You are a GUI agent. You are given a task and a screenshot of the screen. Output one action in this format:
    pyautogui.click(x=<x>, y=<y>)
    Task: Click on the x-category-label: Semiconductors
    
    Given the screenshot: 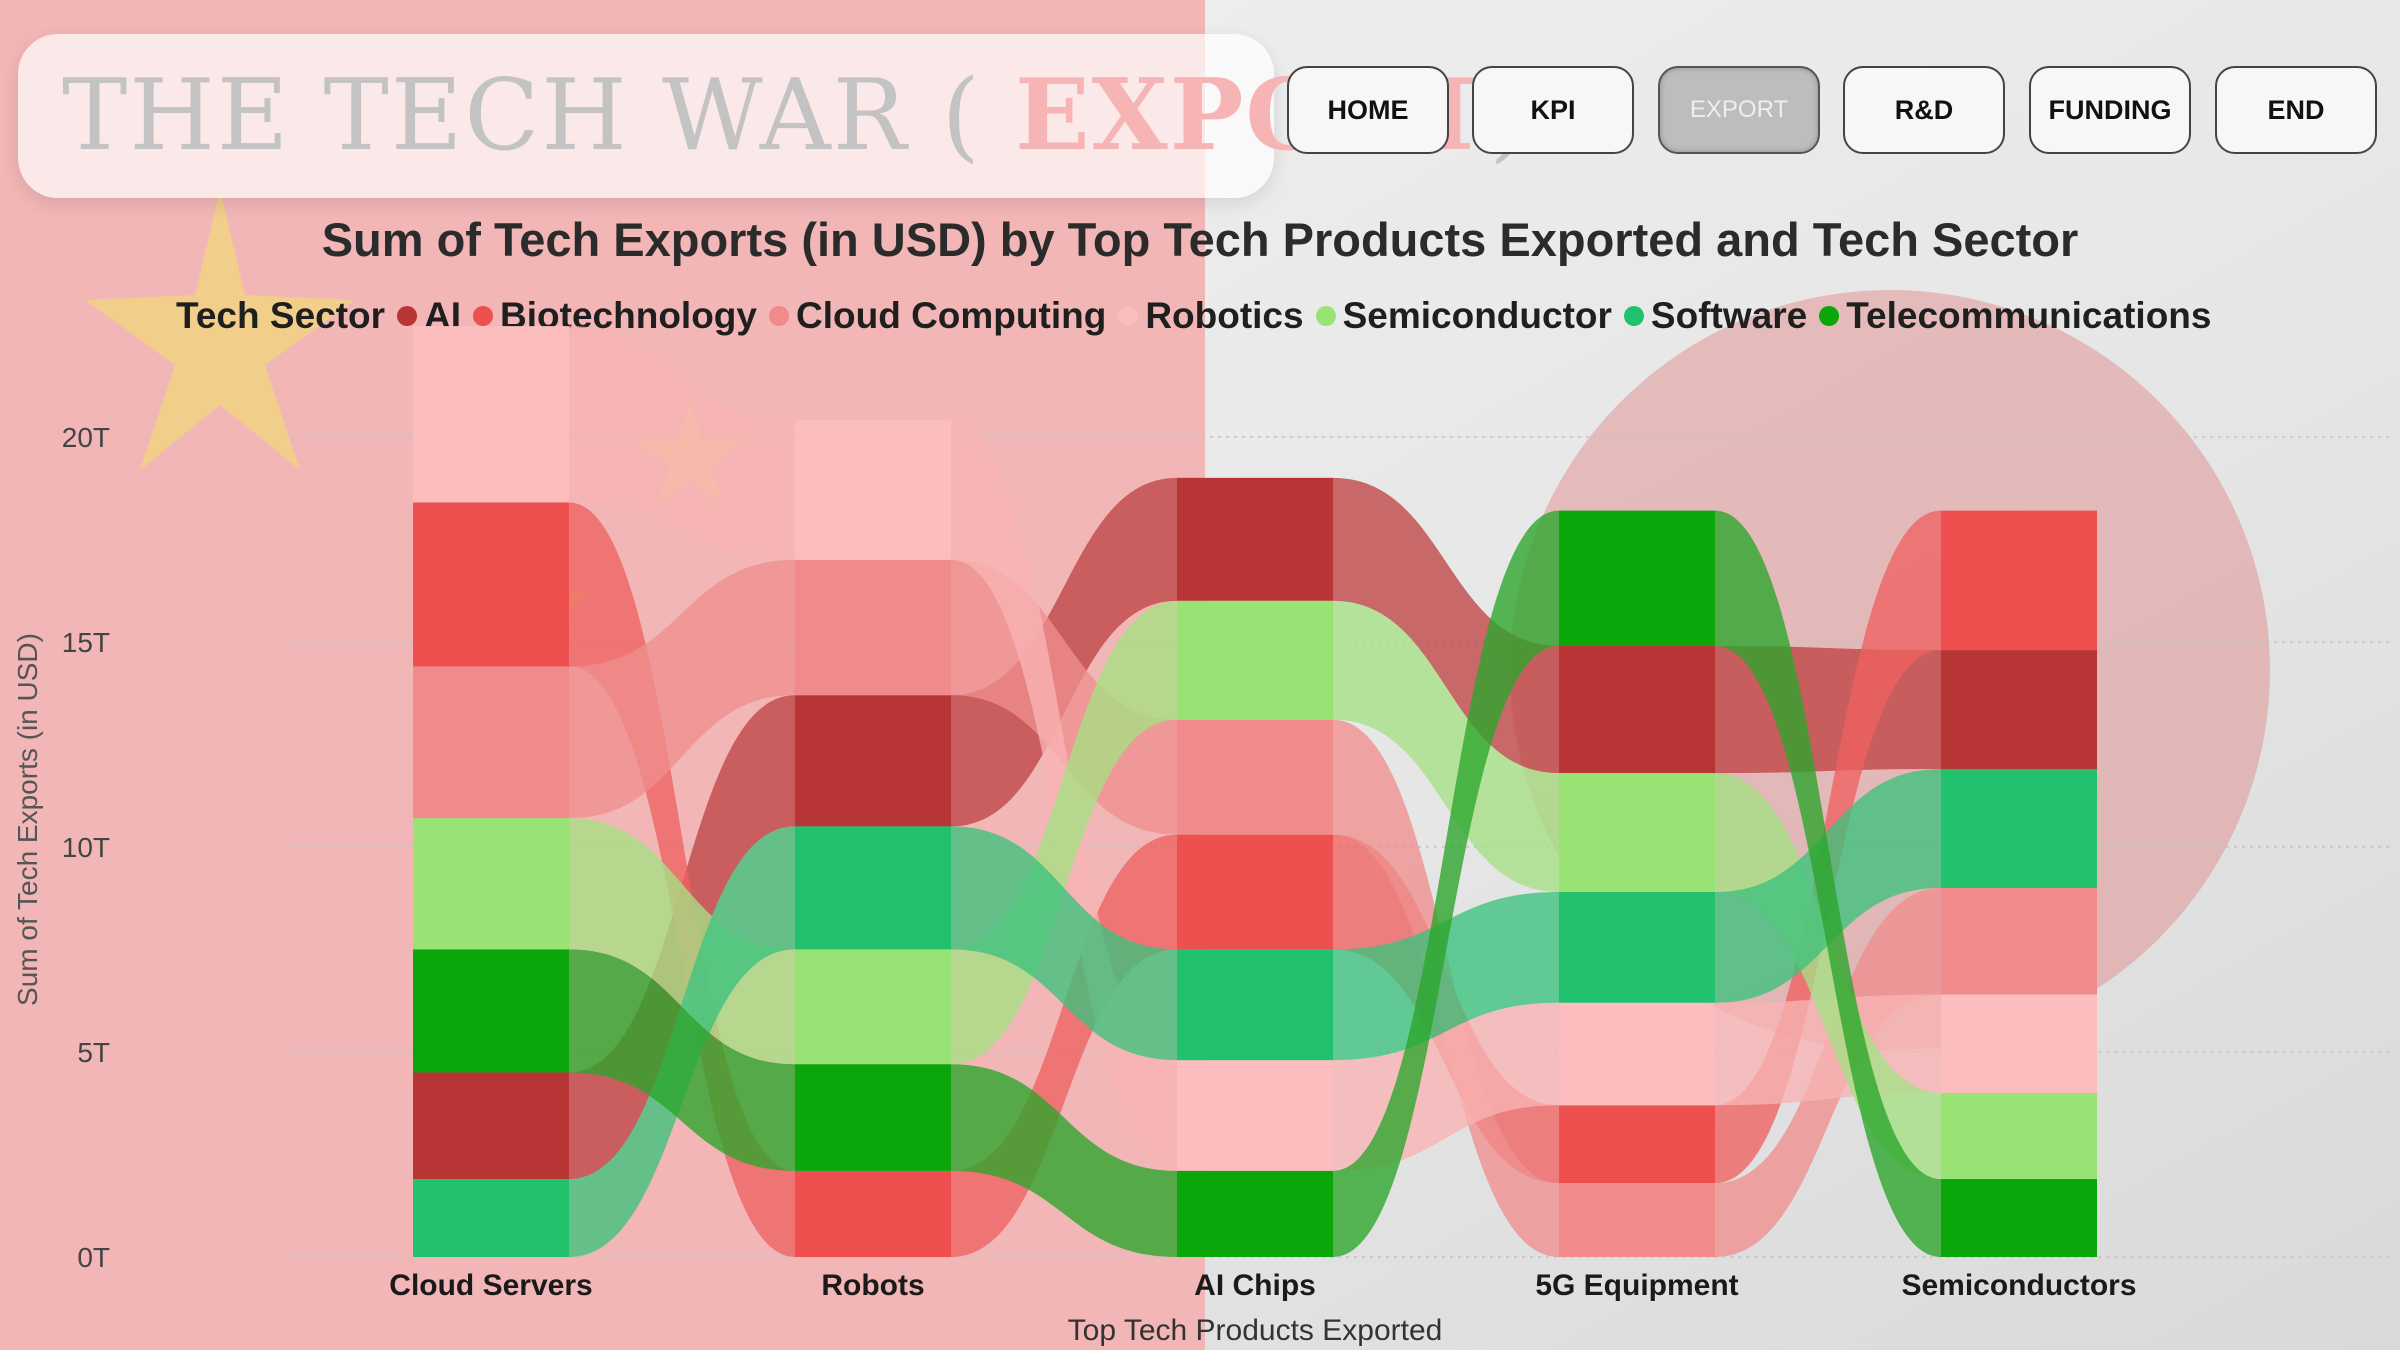 What is the action you would take?
    pyautogui.click(x=2018, y=1285)
    